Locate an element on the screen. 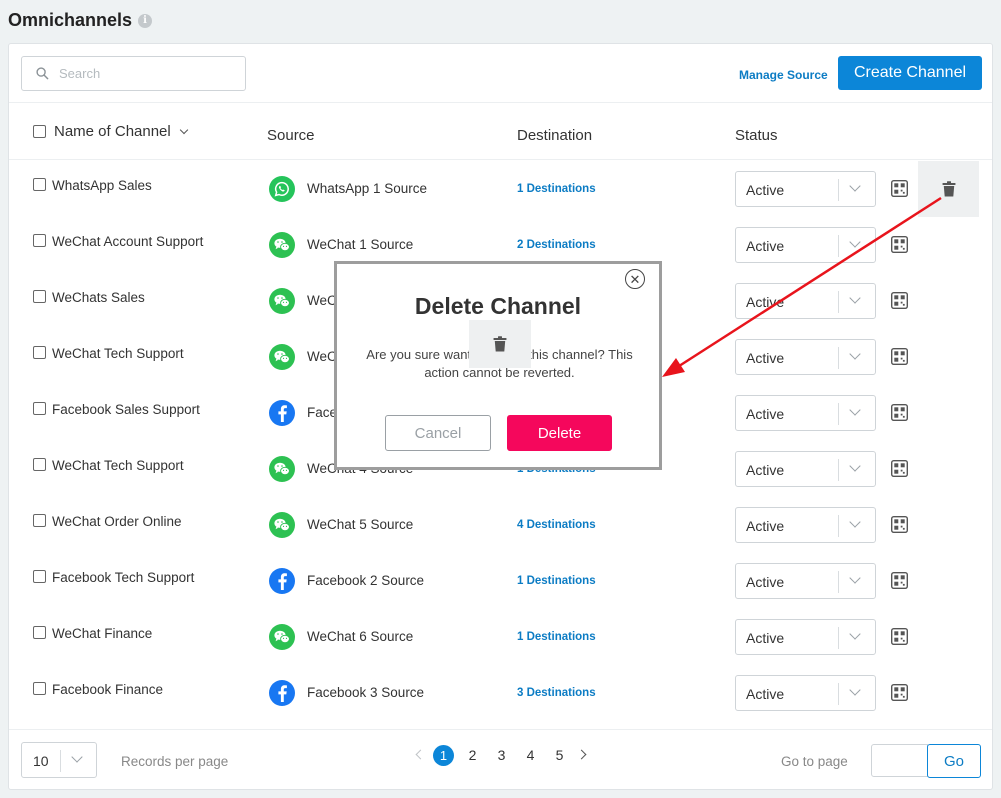 The image size is (1001, 798). source-label: WeChat 6 Source is located at coordinates (360, 636).